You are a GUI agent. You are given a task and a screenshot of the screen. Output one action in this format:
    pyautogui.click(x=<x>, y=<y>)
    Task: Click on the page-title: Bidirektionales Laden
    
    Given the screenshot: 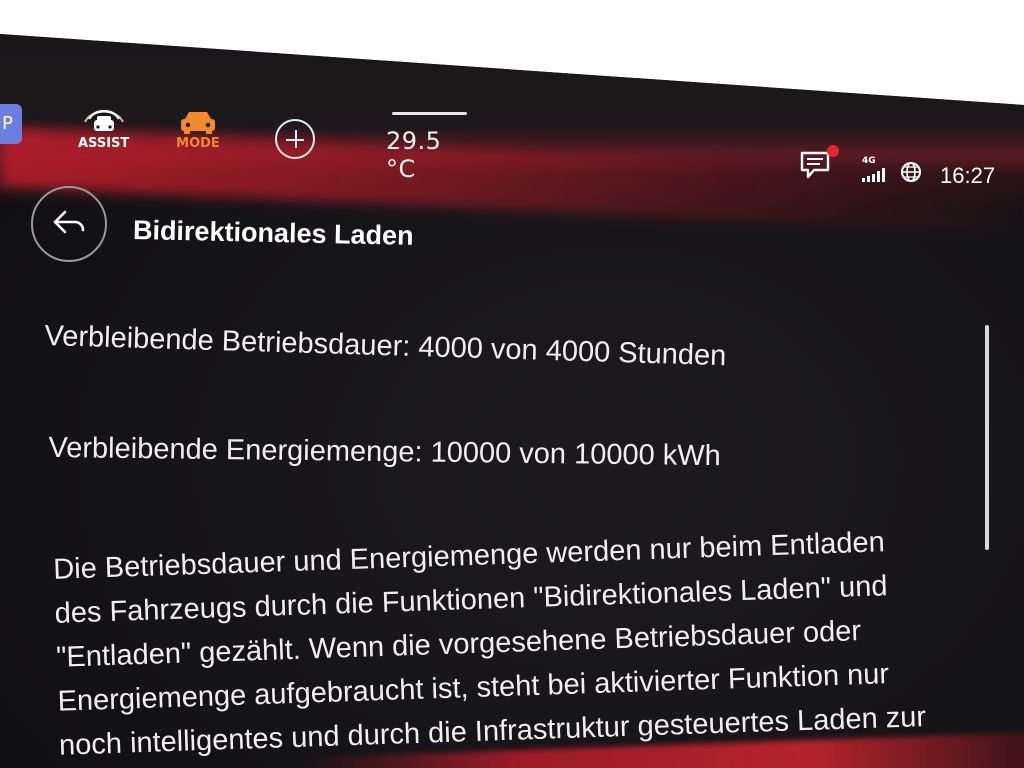 What is the action you would take?
    pyautogui.click(x=273, y=233)
    